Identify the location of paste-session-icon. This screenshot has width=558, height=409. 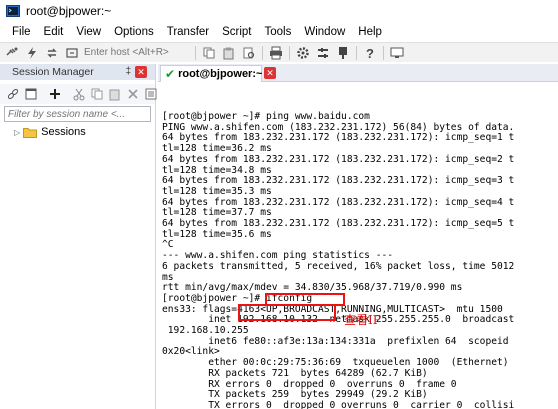
(115, 94).